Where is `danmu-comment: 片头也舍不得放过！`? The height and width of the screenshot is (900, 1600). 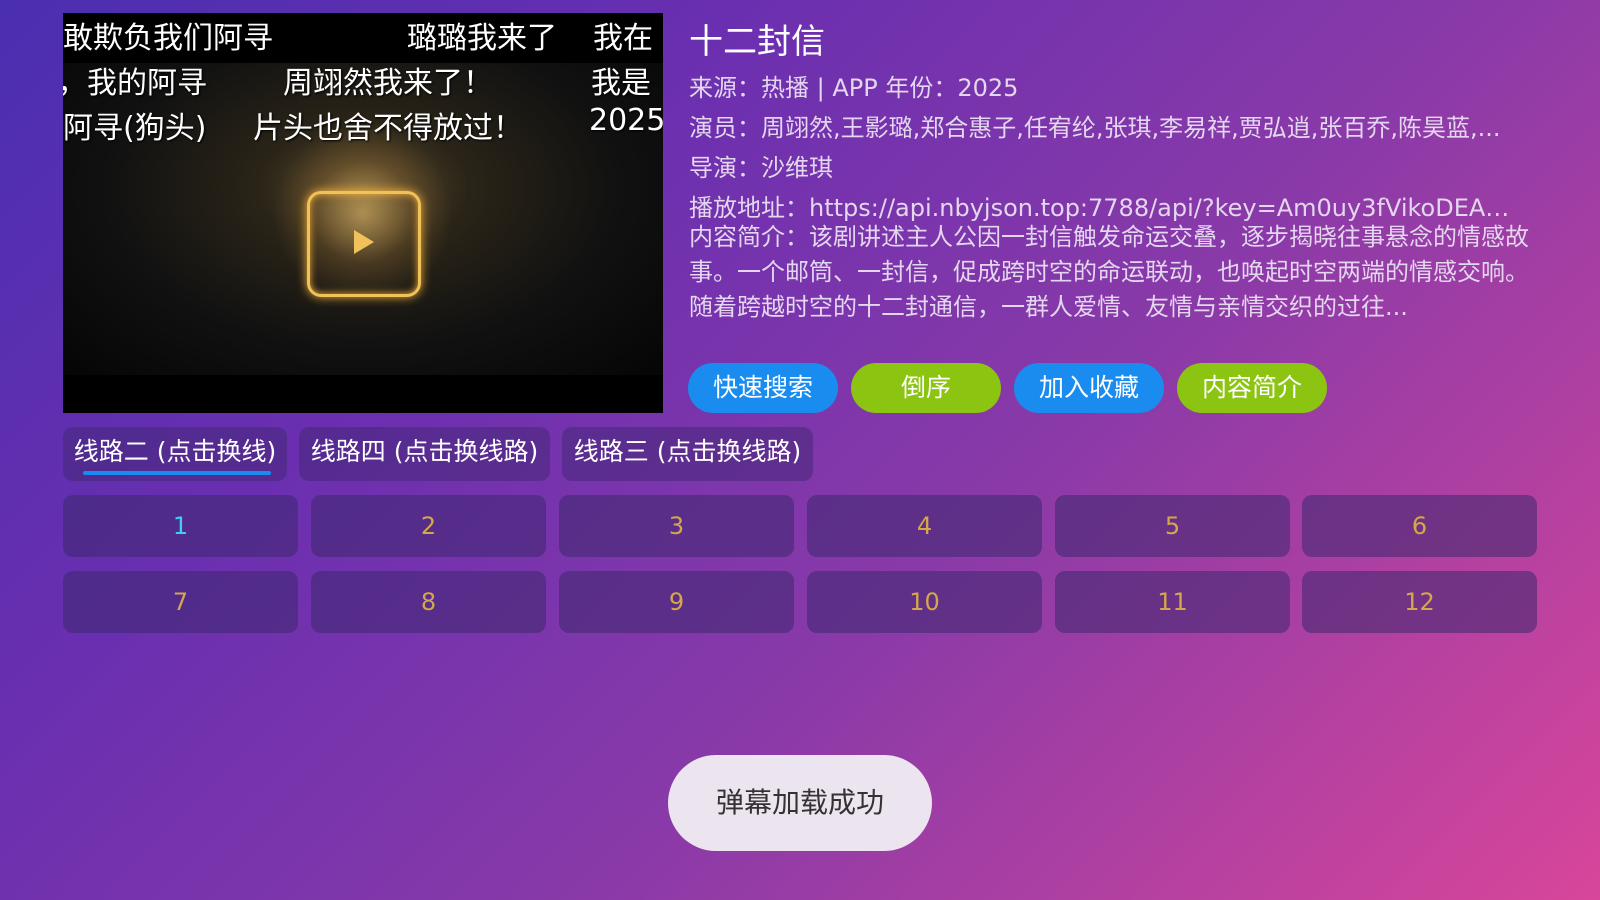
danmu-comment: 片头也舍不得放过！ is located at coordinates (388, 128).